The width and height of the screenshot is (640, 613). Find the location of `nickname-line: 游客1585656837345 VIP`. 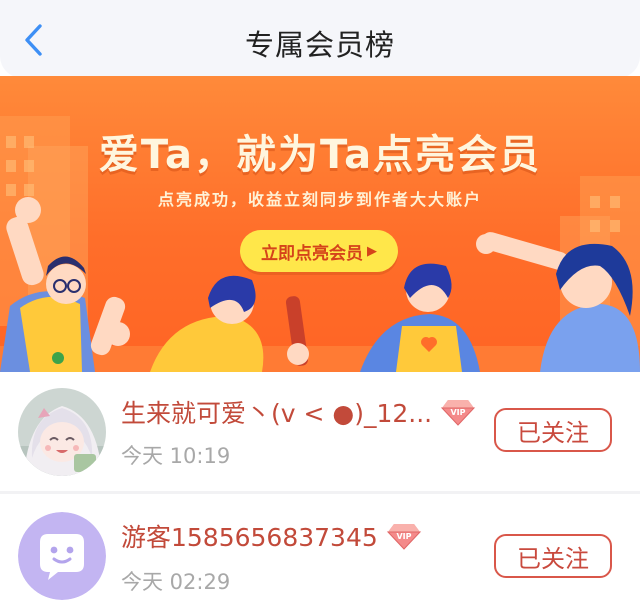

nickname-line: 游客1585656837345 VIP is located at coordinates (271, 536).